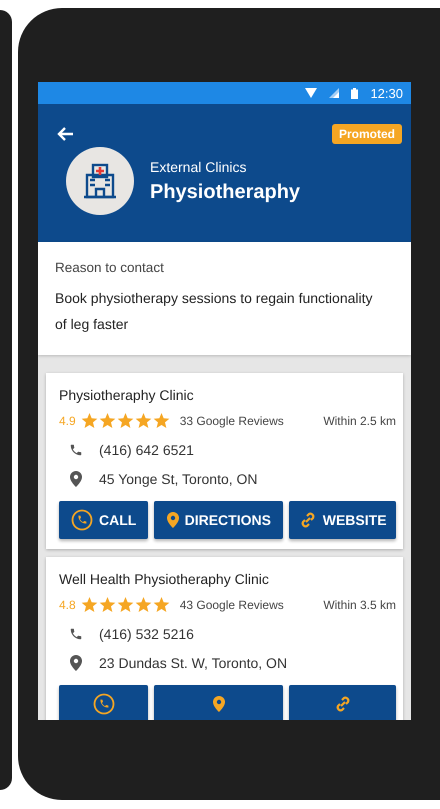  Describe the element at coordinates (342, 520) in the screenshot. I see `website-button: WEBSITE` at that location.